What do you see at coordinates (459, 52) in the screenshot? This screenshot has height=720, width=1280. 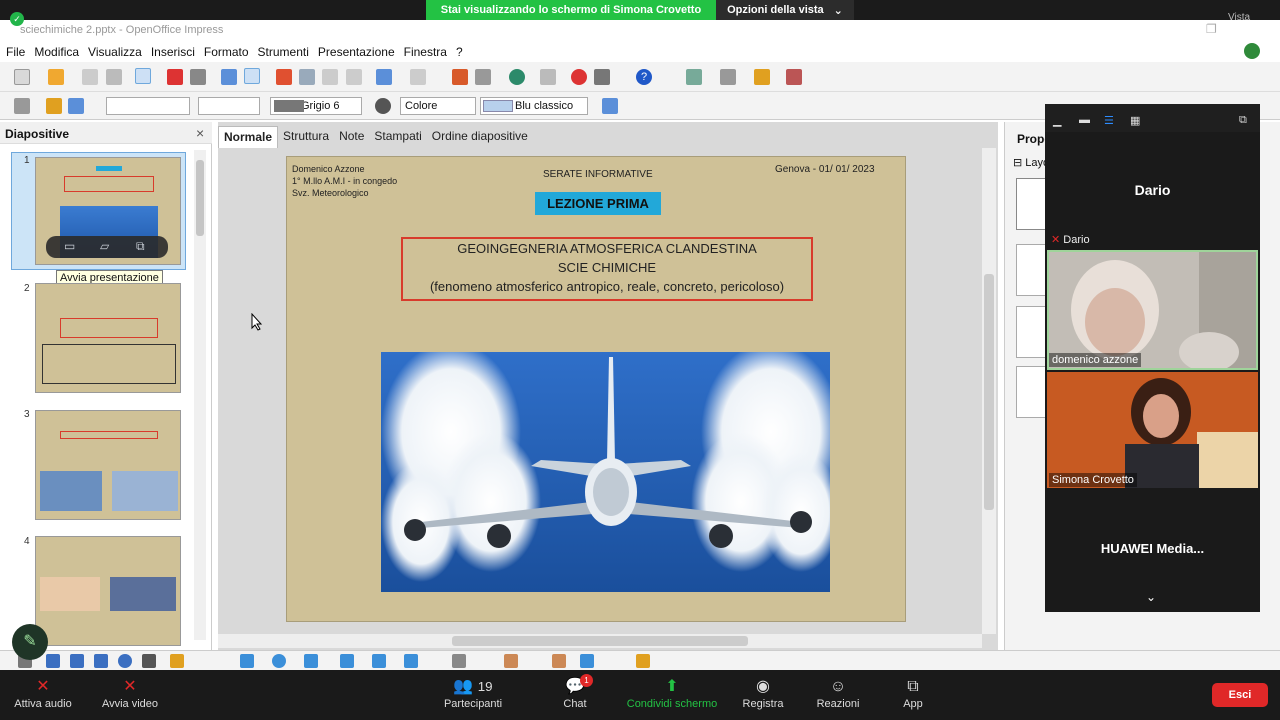 I see `menu-help: ?` at bounding box center [459, 52].